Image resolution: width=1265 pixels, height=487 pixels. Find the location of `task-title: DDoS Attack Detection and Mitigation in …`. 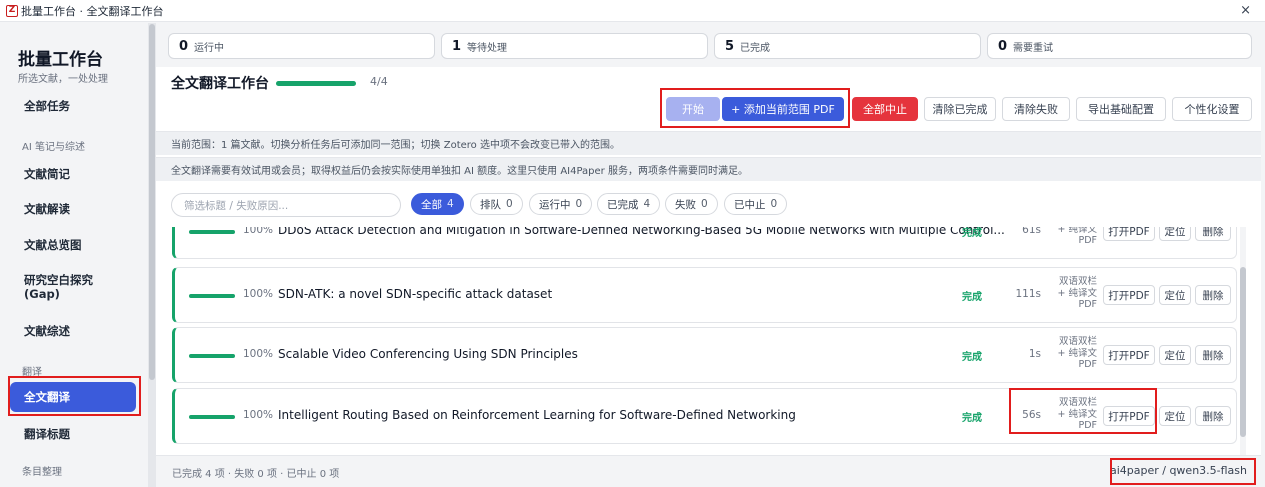

task-title: DDoS Attack Detection and Mitigation in … is located at coordinates (641, 232).